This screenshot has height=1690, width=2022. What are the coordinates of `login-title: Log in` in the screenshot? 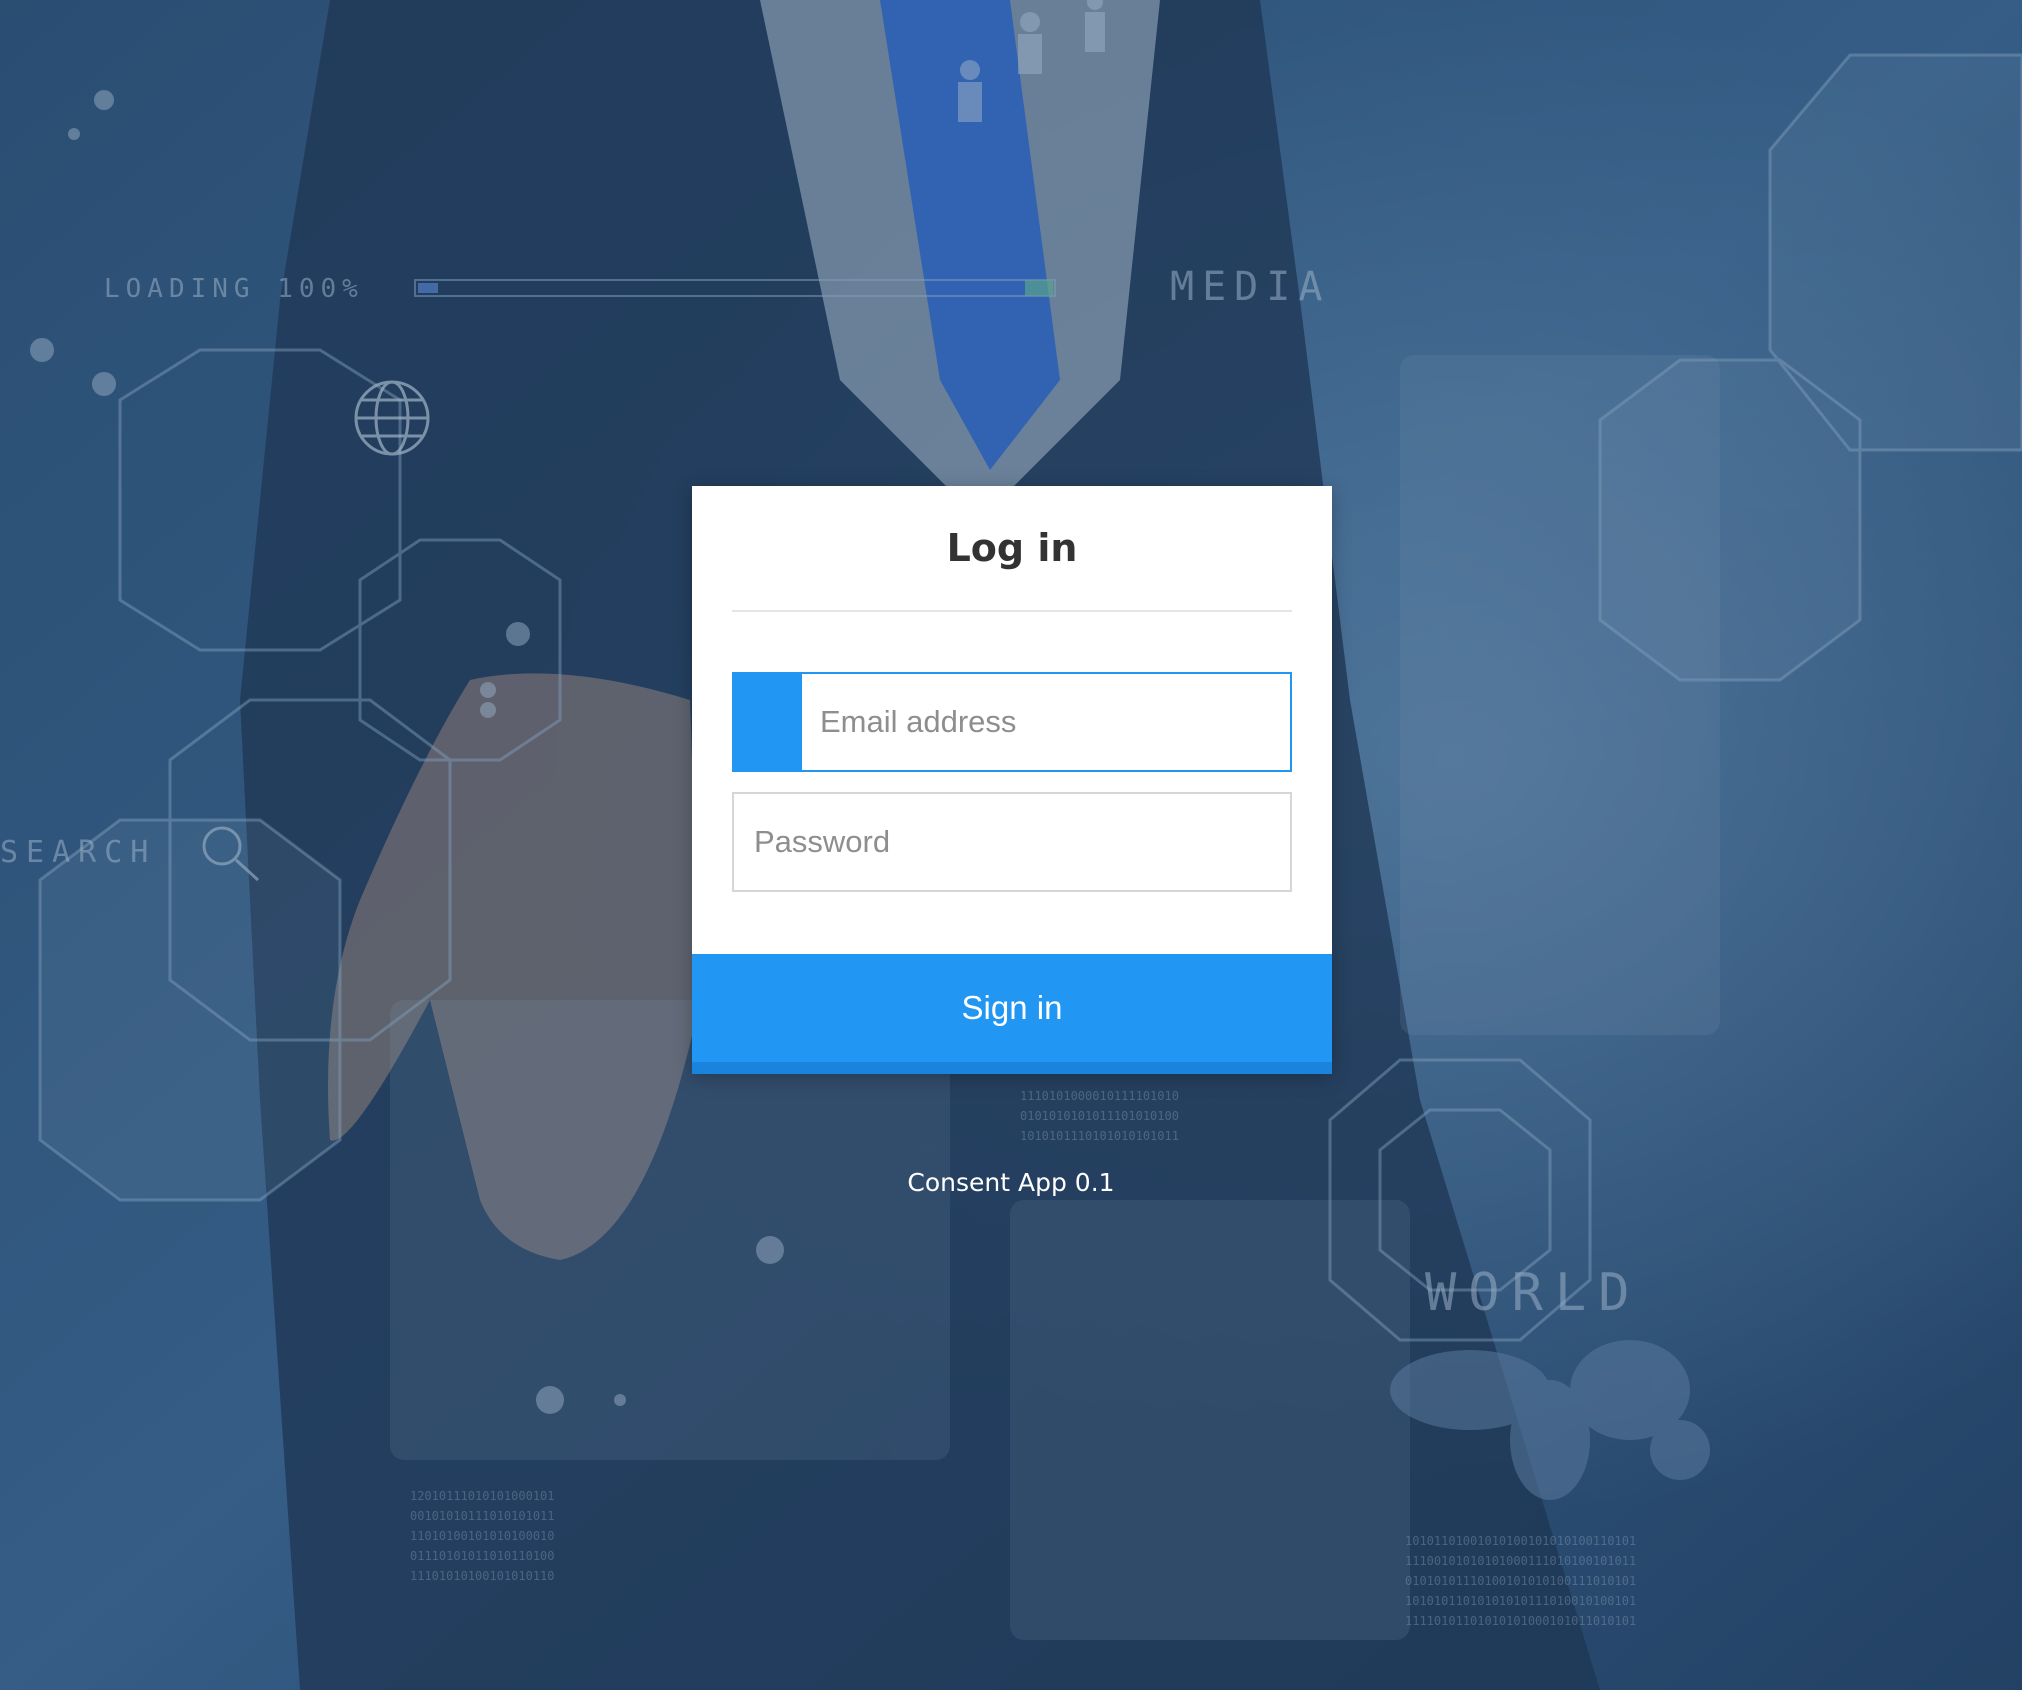 It's located at (1012, 548).